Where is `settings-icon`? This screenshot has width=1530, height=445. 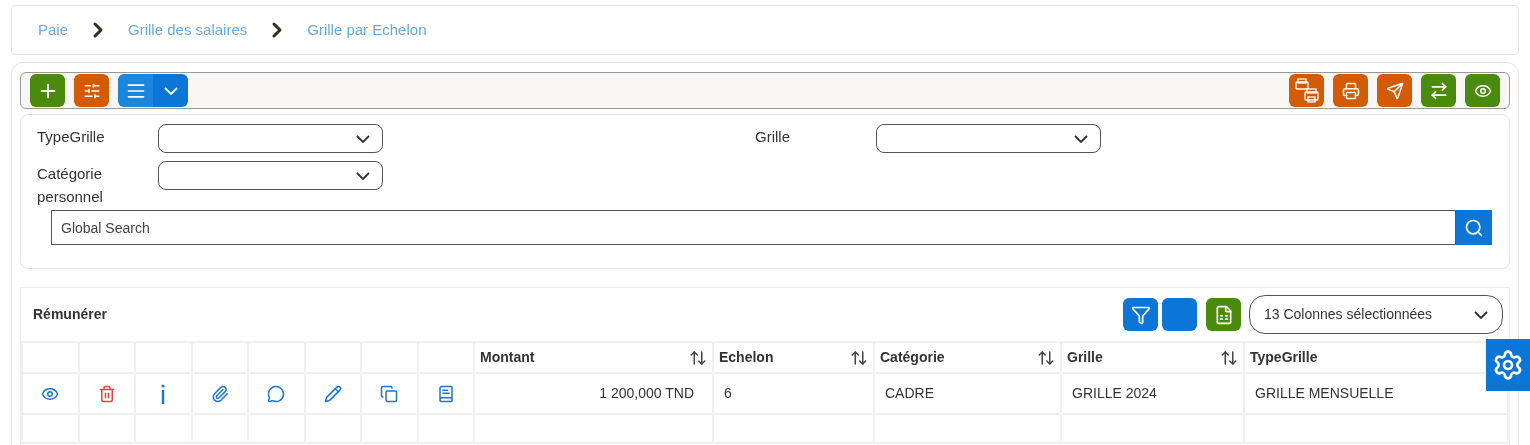
settings-icon is located at coordinates (1508, 365).